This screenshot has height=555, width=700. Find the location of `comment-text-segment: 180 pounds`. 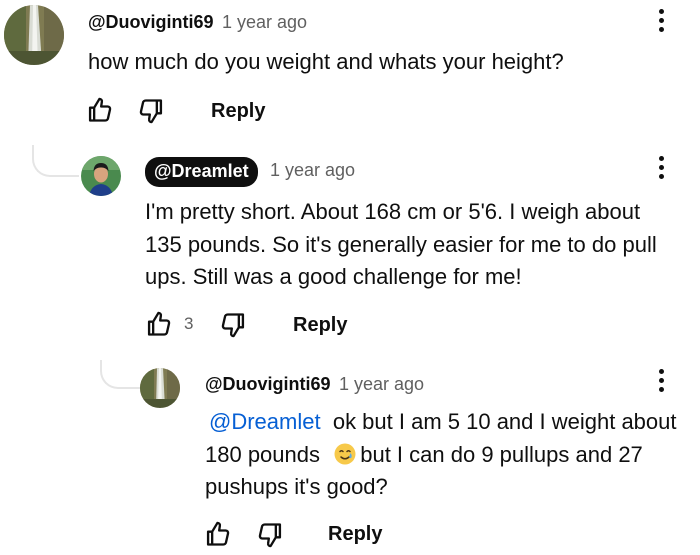

comment-text-segment: 180 pounds is located at coordinates (262, 454).